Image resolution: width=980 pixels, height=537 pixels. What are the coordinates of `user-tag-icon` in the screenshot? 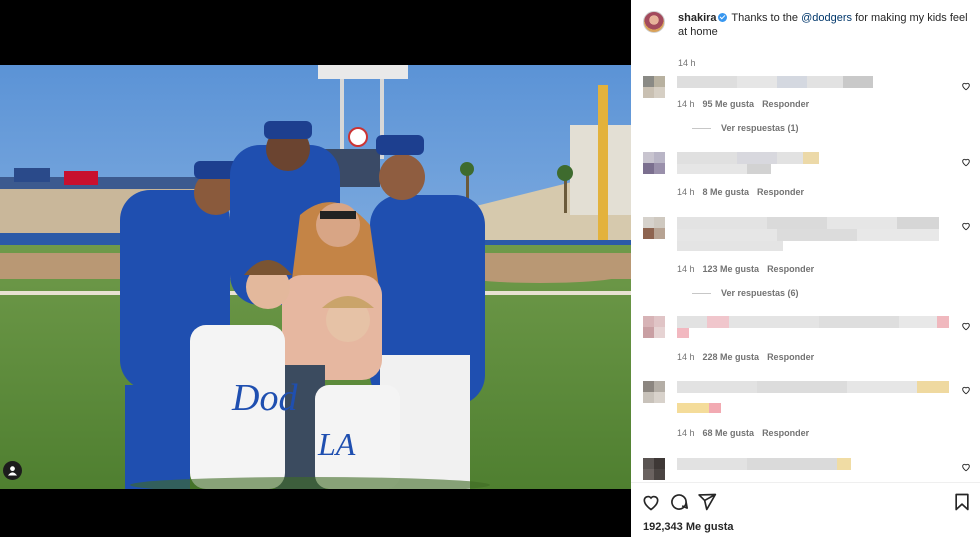 It's located at (12, 470).